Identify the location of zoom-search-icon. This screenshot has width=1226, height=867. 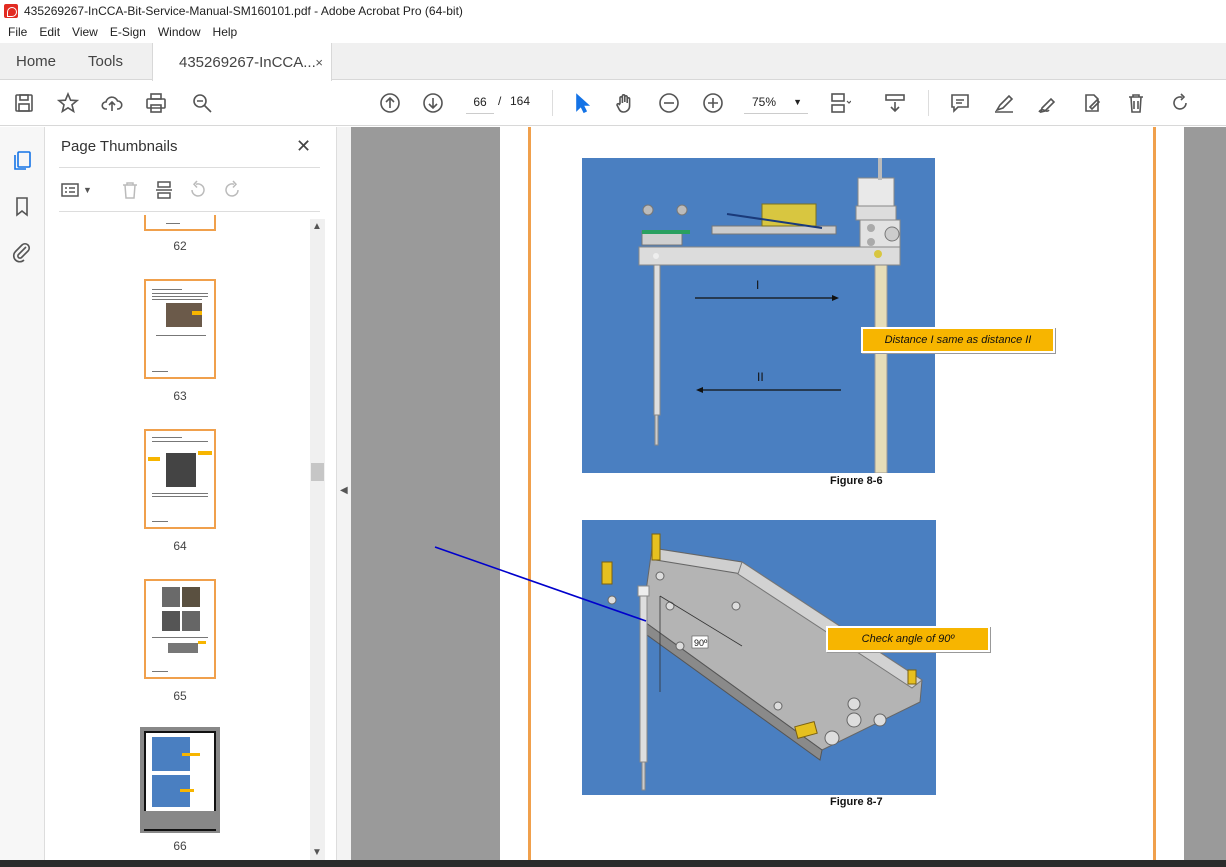
(202, 103).